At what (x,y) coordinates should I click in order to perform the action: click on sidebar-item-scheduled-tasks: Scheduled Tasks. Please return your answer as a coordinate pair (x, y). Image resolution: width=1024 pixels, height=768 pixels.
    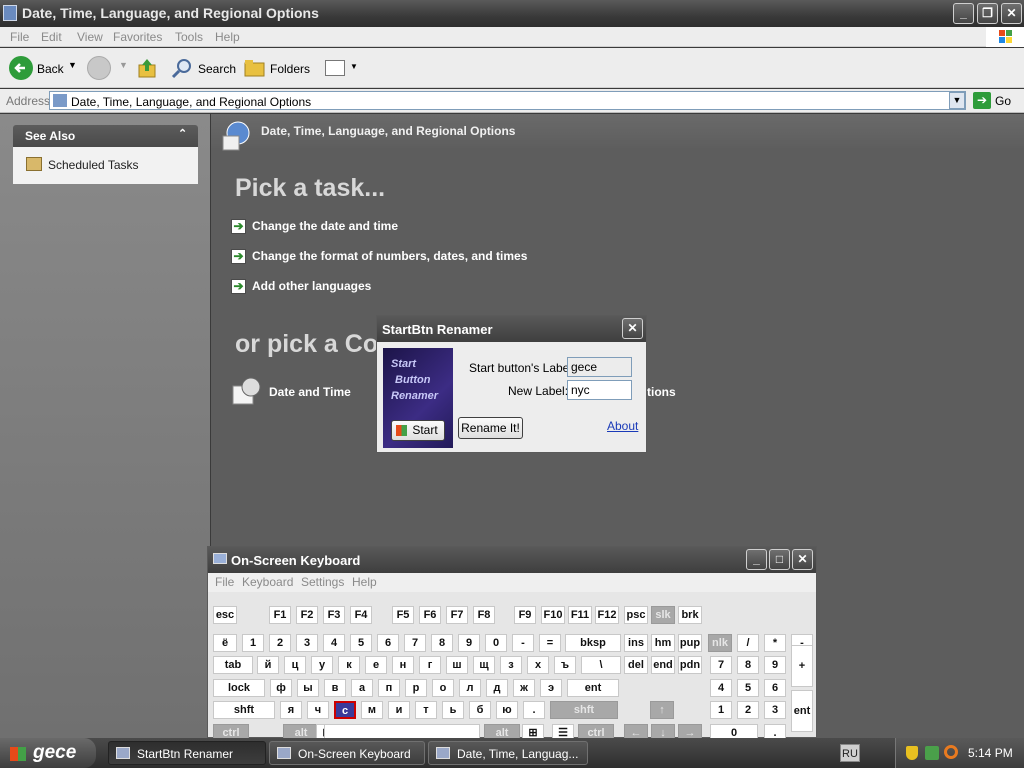
    Looking at the image, I should click on (93, 165).